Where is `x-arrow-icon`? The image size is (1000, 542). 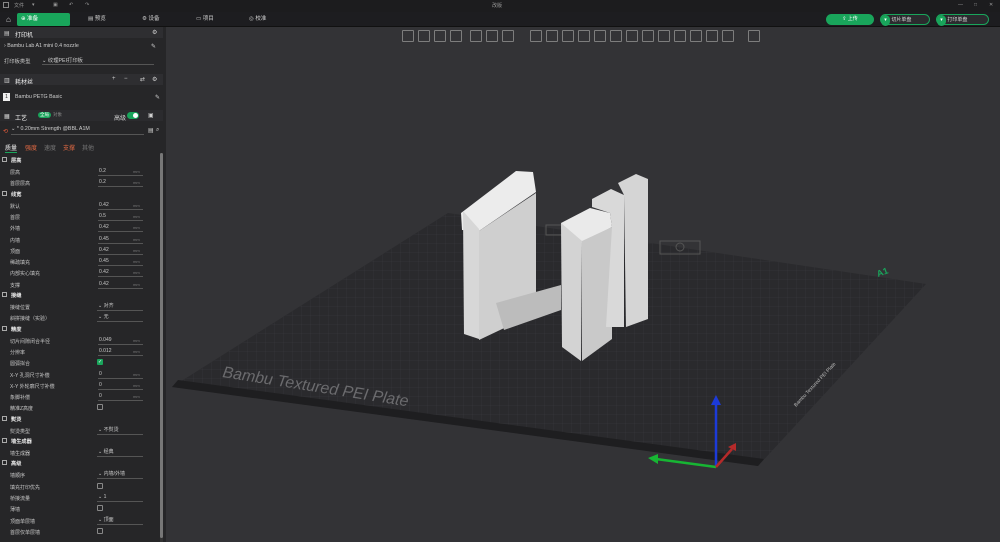
x-arrow-icon is located at coordinates (653, 459).